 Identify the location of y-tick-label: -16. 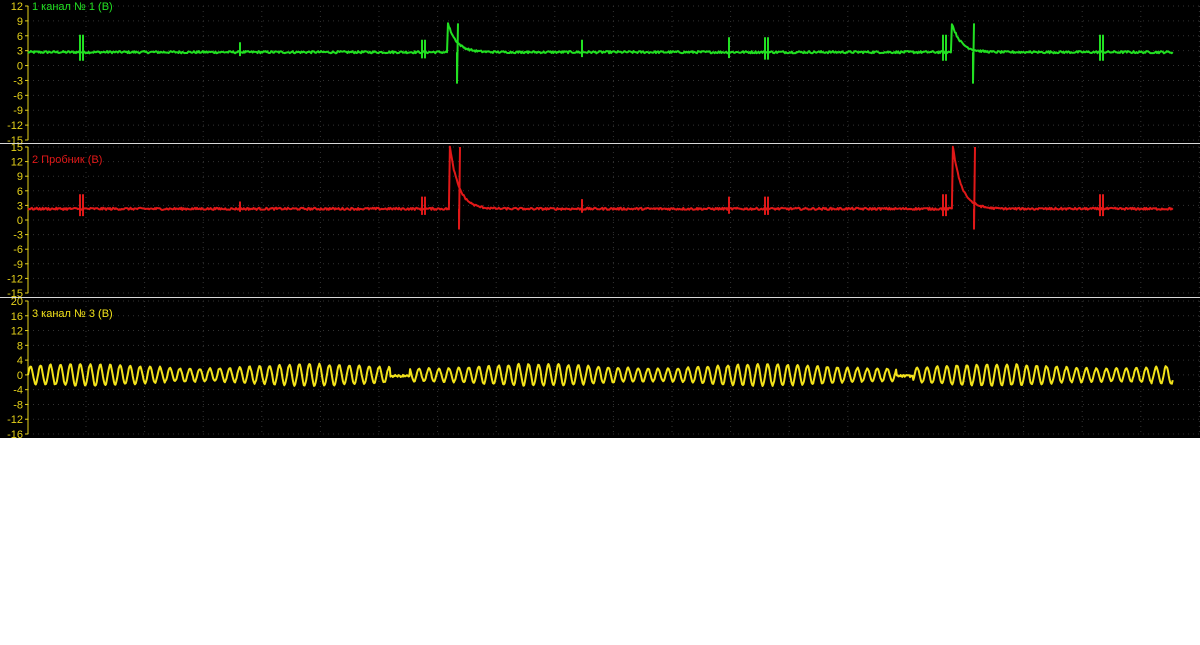
(15, 433).